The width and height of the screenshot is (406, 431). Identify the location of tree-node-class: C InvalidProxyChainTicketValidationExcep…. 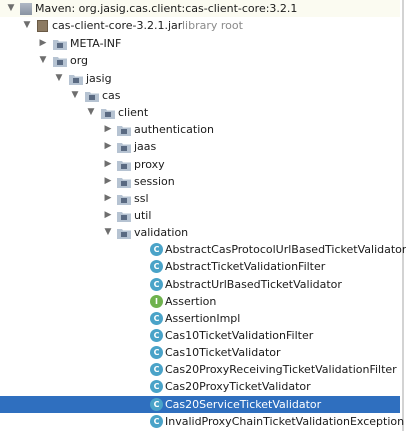
(202, 421).